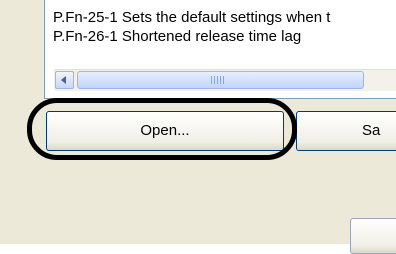  Describe the element at coordinates (371, 130) in the screenshot. I see `save-button-label: Sa` at that location.